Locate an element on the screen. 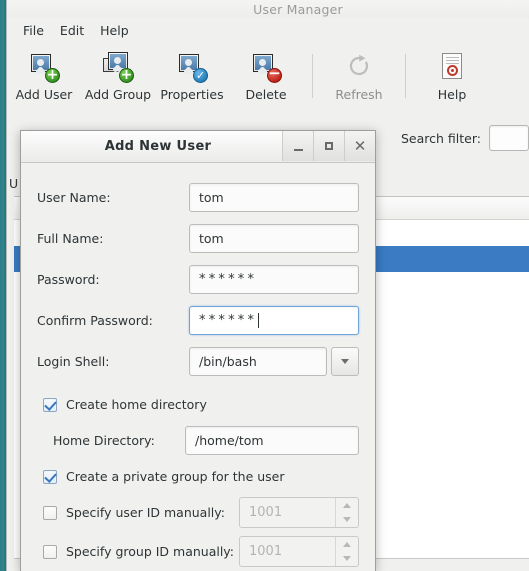 This screenshot has height=571, width=529. specify-user-id-checkbox is located at coordinates (50, 512).